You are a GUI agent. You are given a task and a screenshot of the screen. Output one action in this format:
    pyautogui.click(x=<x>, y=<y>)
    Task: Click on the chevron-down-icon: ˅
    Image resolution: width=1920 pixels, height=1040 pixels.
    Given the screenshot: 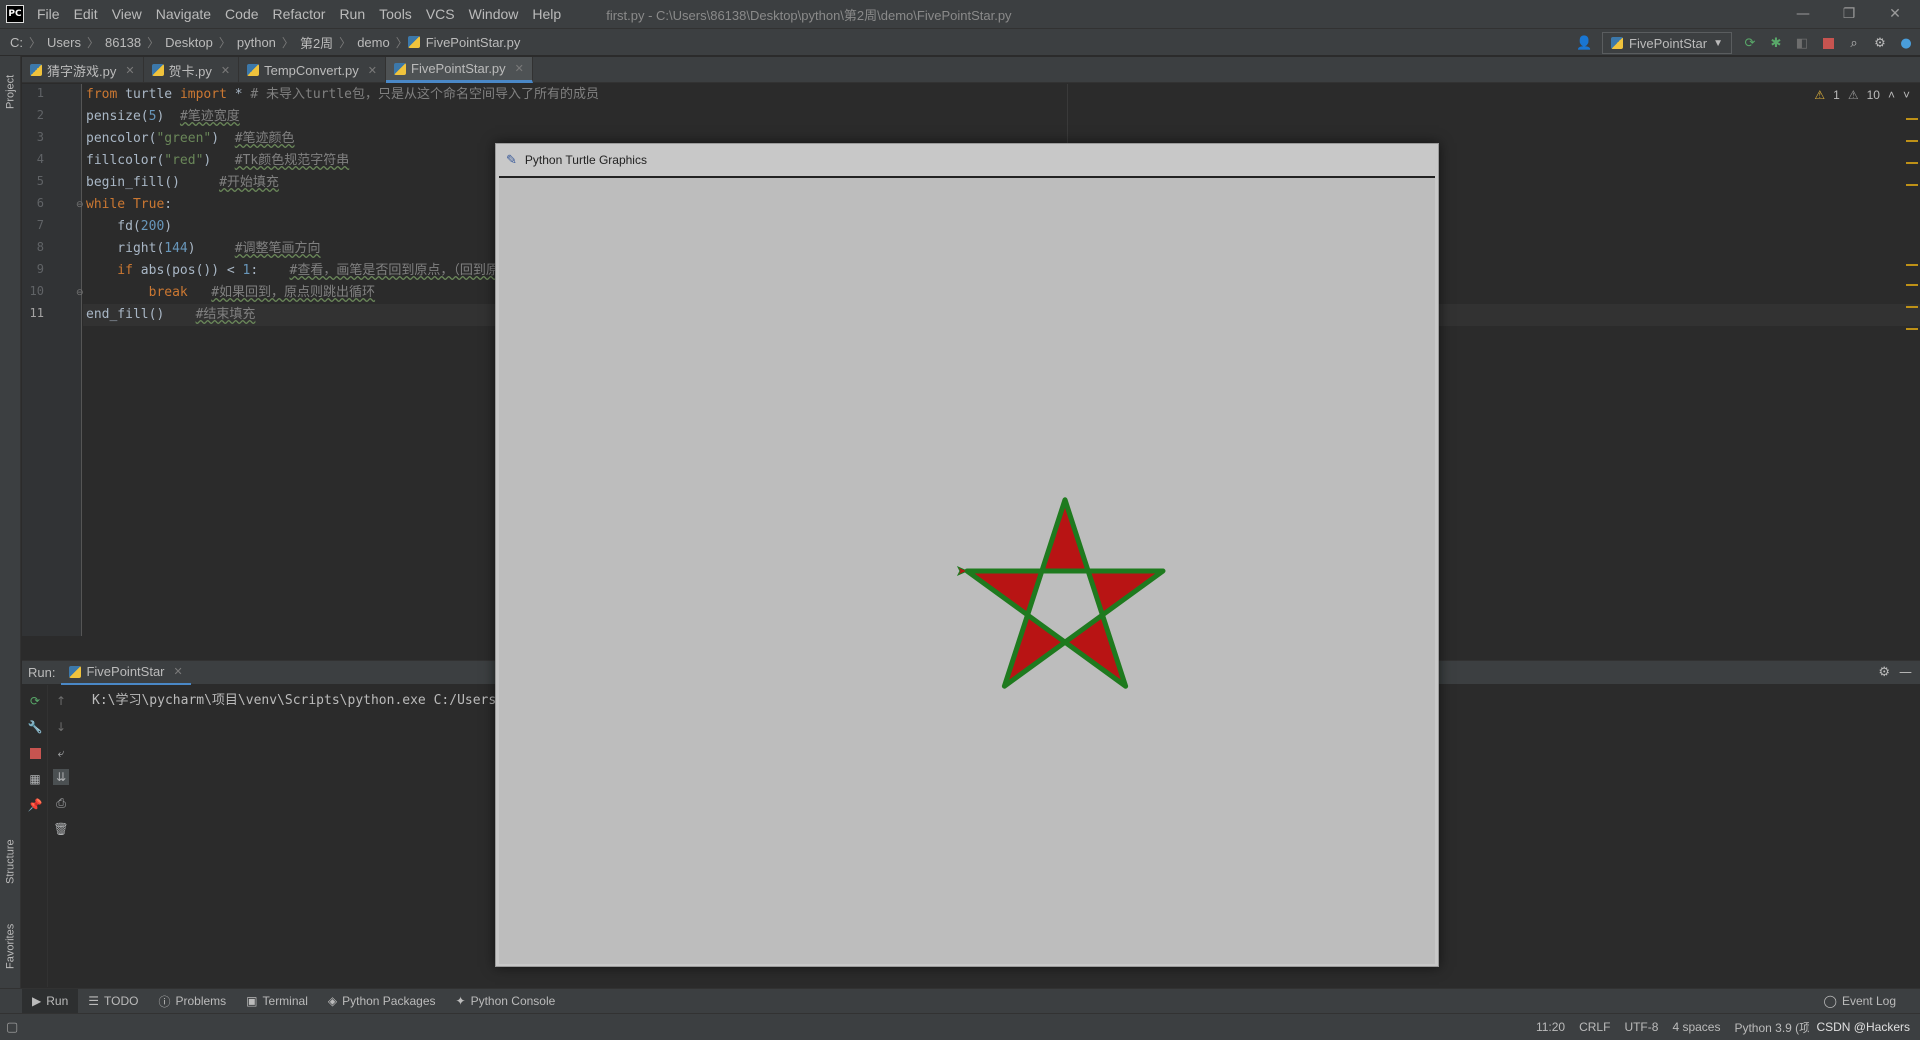 What is the action you would take?
    pyautogui.click(x=1906, y=95)
    